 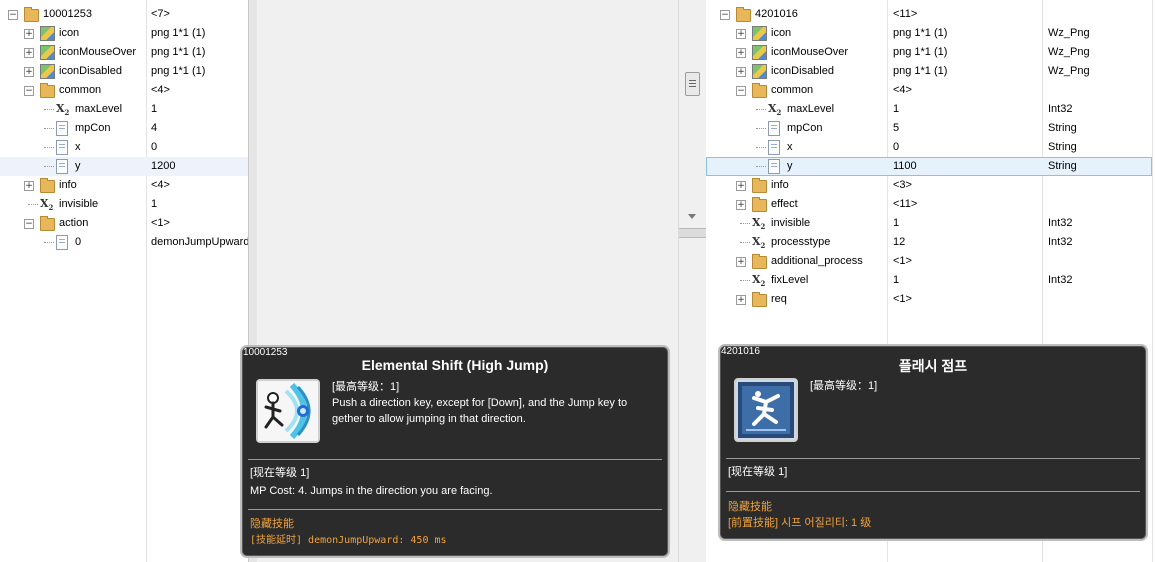 I want to click on tooltip-title: 플래시 점프, so click(x=933, y=366).